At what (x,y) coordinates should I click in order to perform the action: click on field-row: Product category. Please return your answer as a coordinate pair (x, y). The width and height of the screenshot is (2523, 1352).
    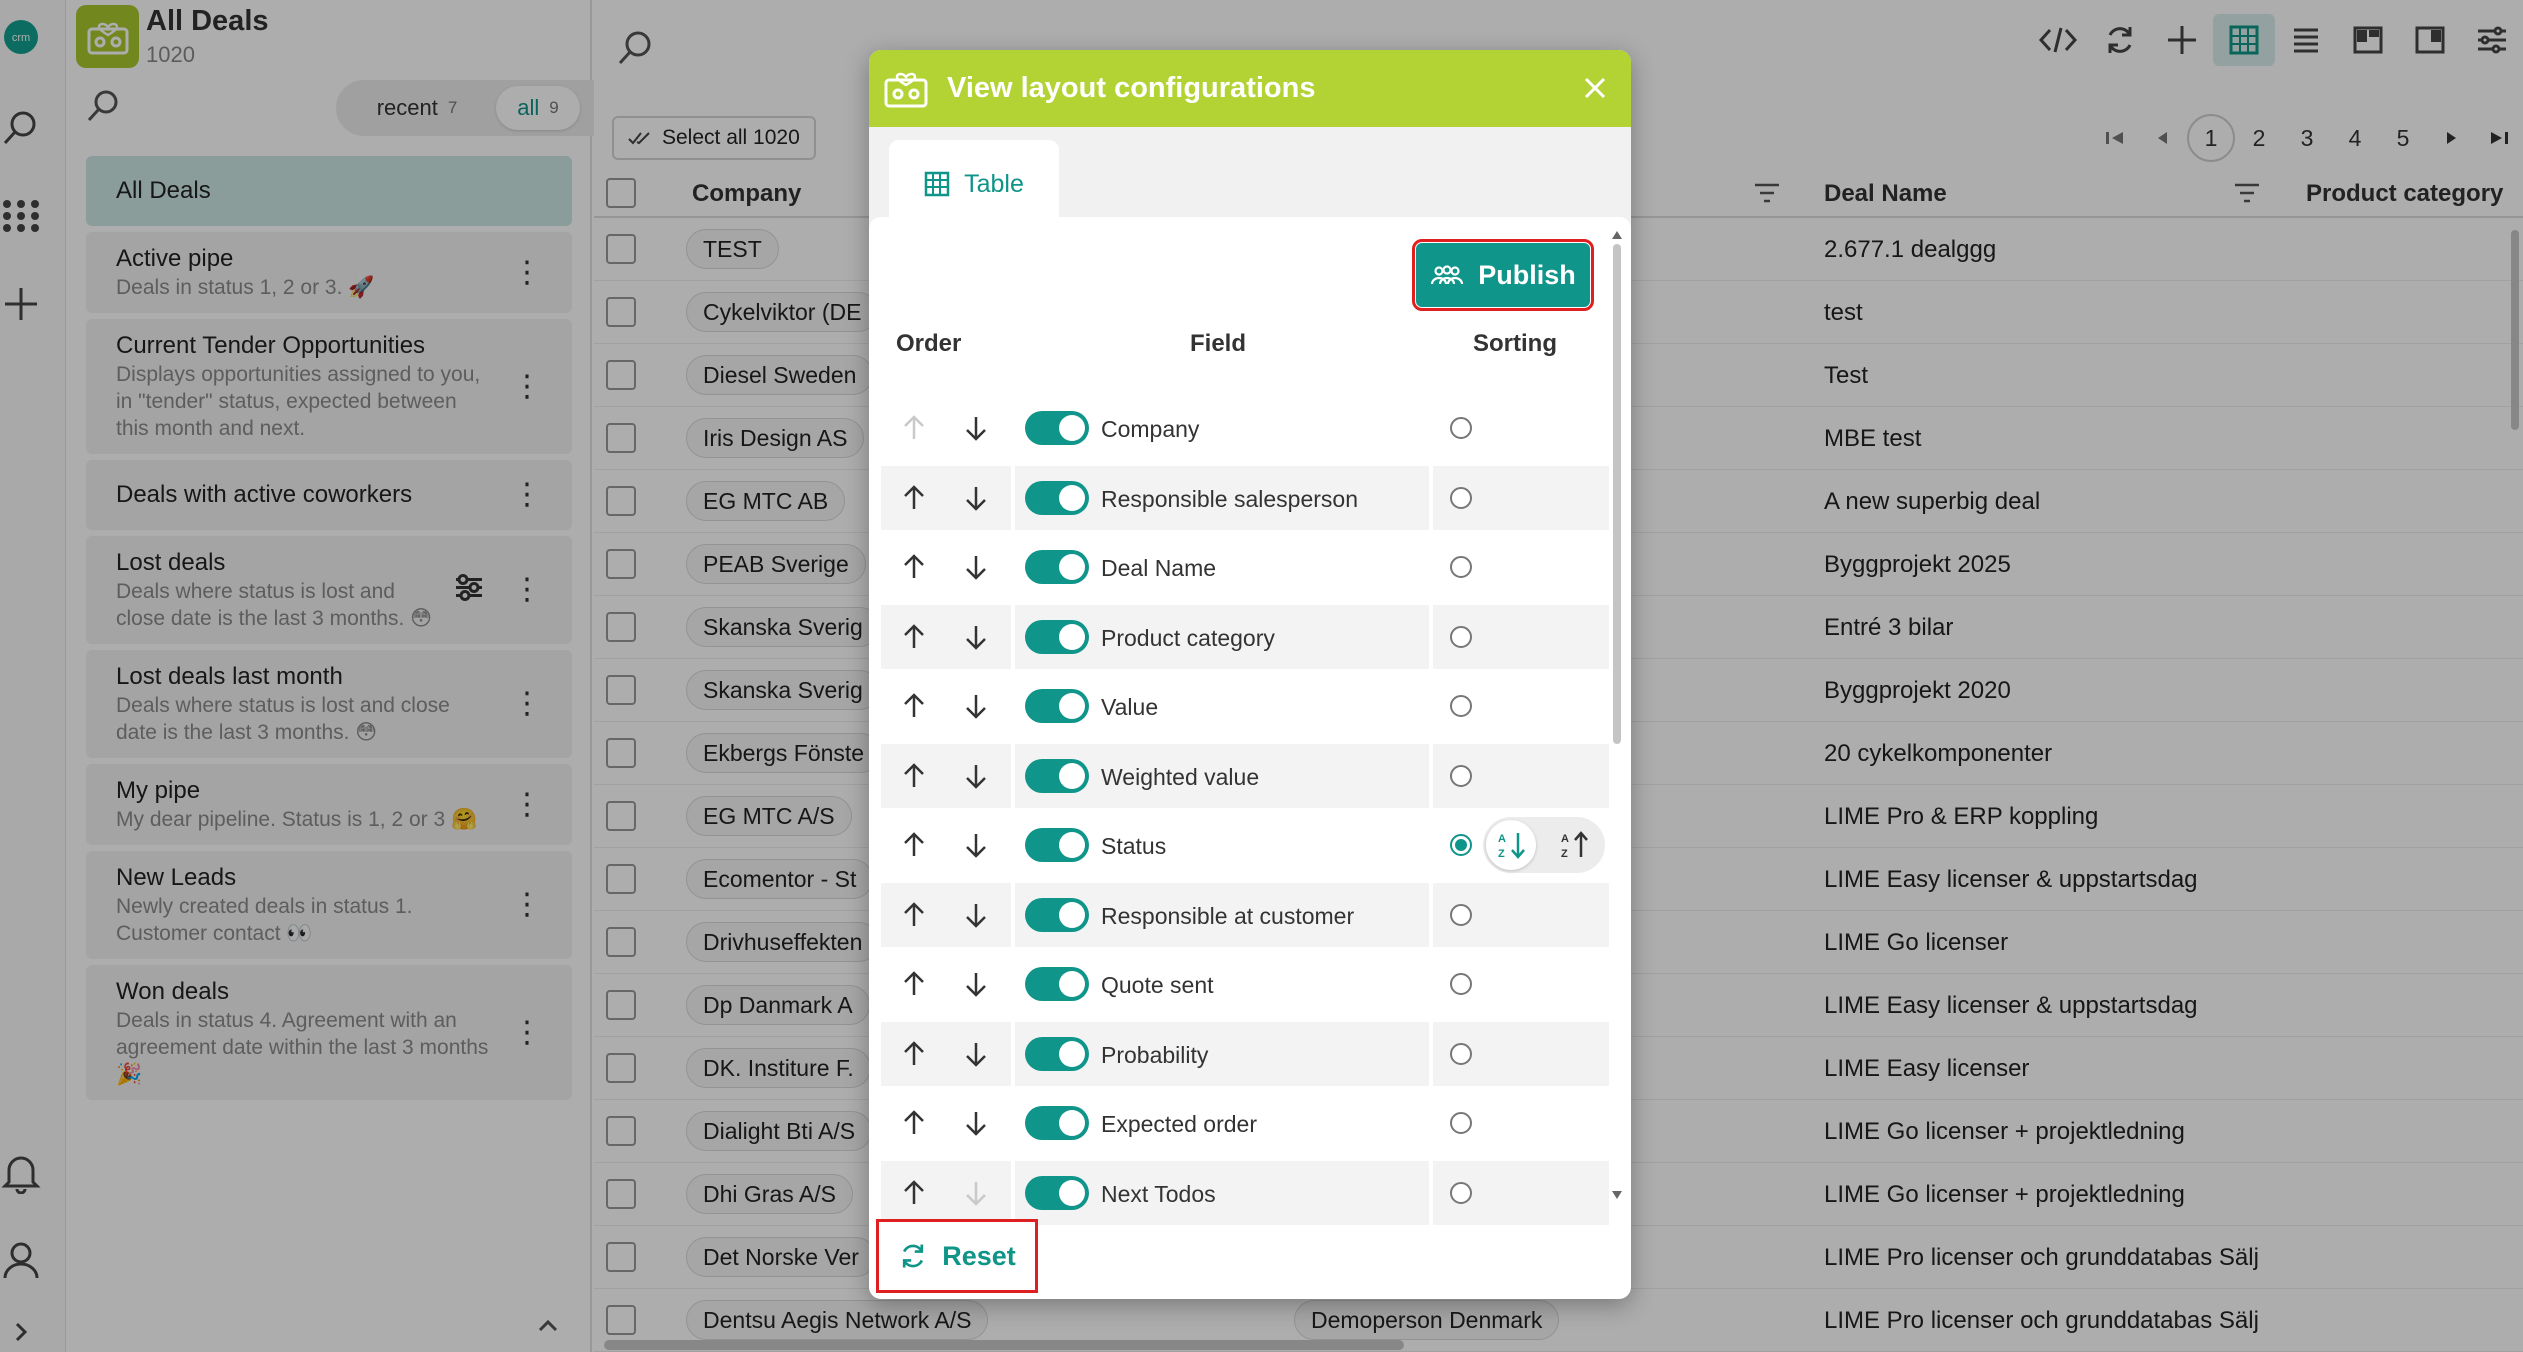
    Looking at the image, I should click on (1245, 636).